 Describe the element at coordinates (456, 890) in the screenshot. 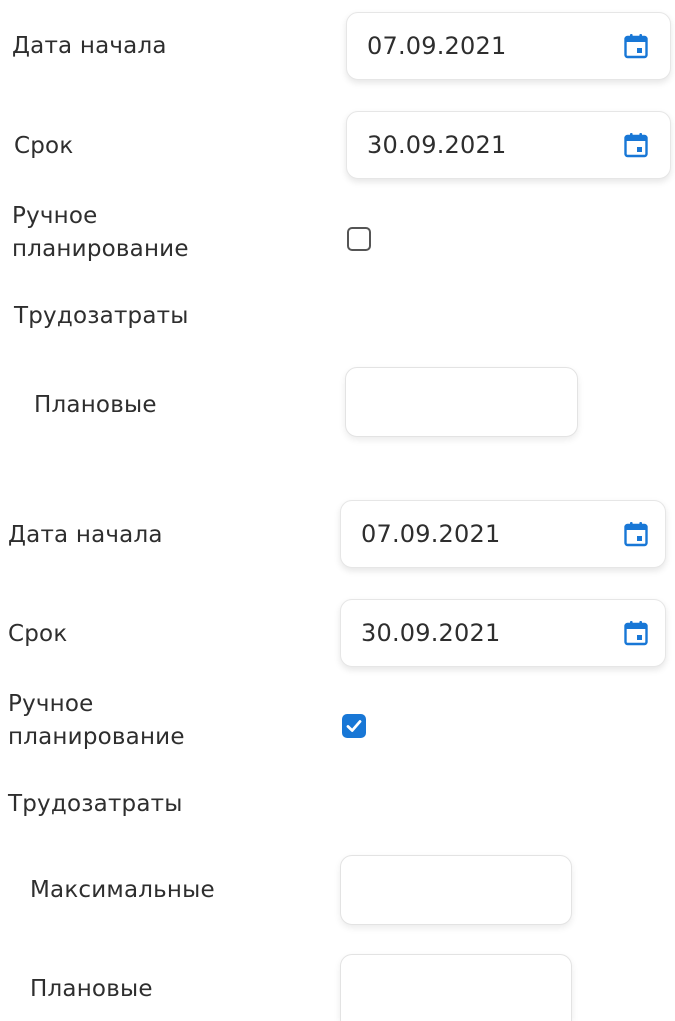

I see `maximum-input` at that location.